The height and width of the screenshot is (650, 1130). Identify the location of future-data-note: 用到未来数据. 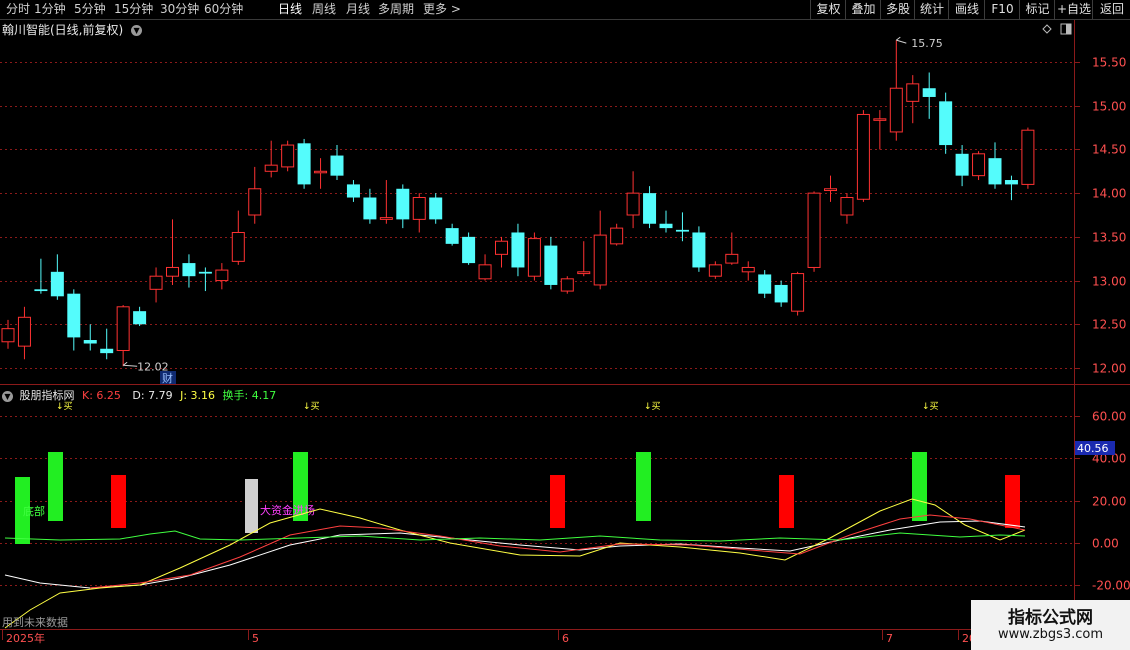
(35, 622).